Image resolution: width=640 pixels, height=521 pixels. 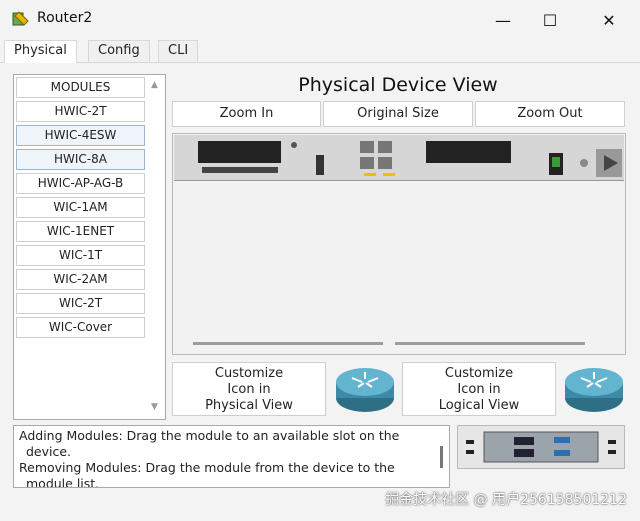 I want to click on scroll-down-icon: ▼, so click(x=154, y=407).